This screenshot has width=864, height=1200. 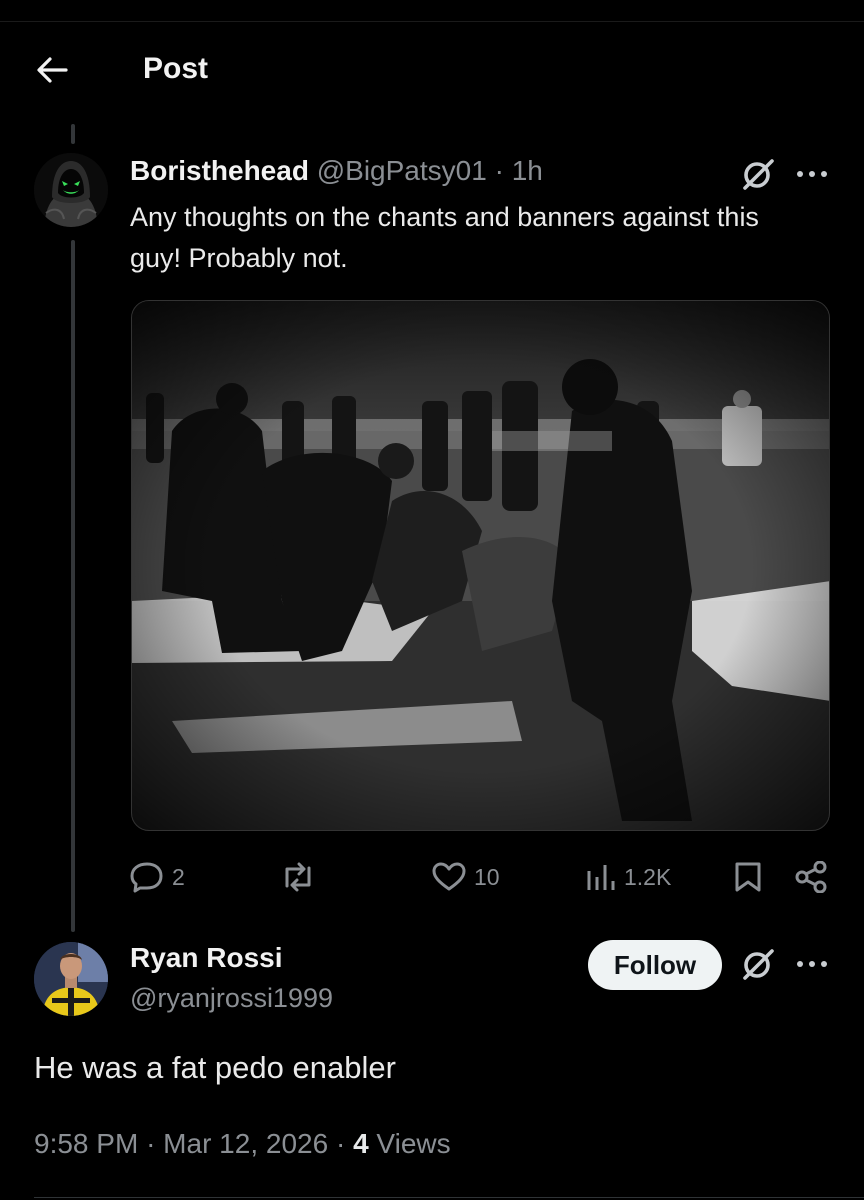 I want to click on share-icon, so click(x=811, y=877).